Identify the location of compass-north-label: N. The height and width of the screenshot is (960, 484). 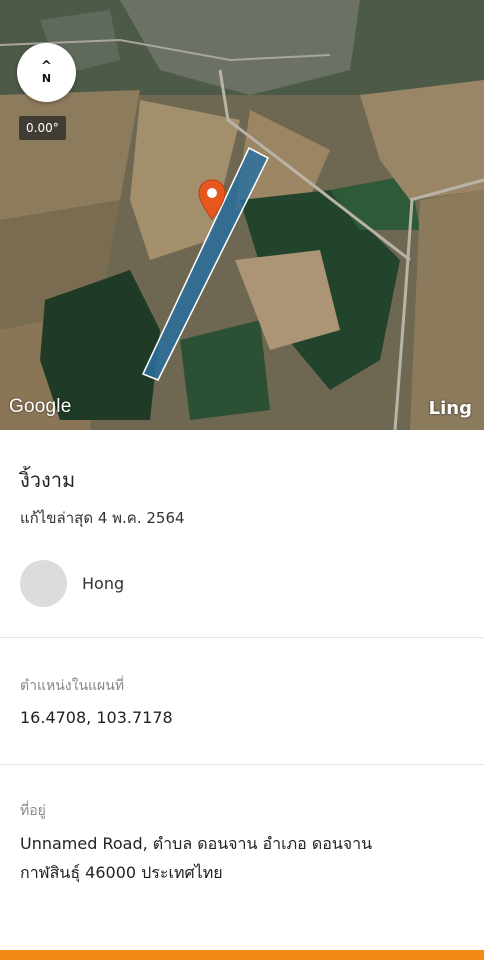
(46, 78).